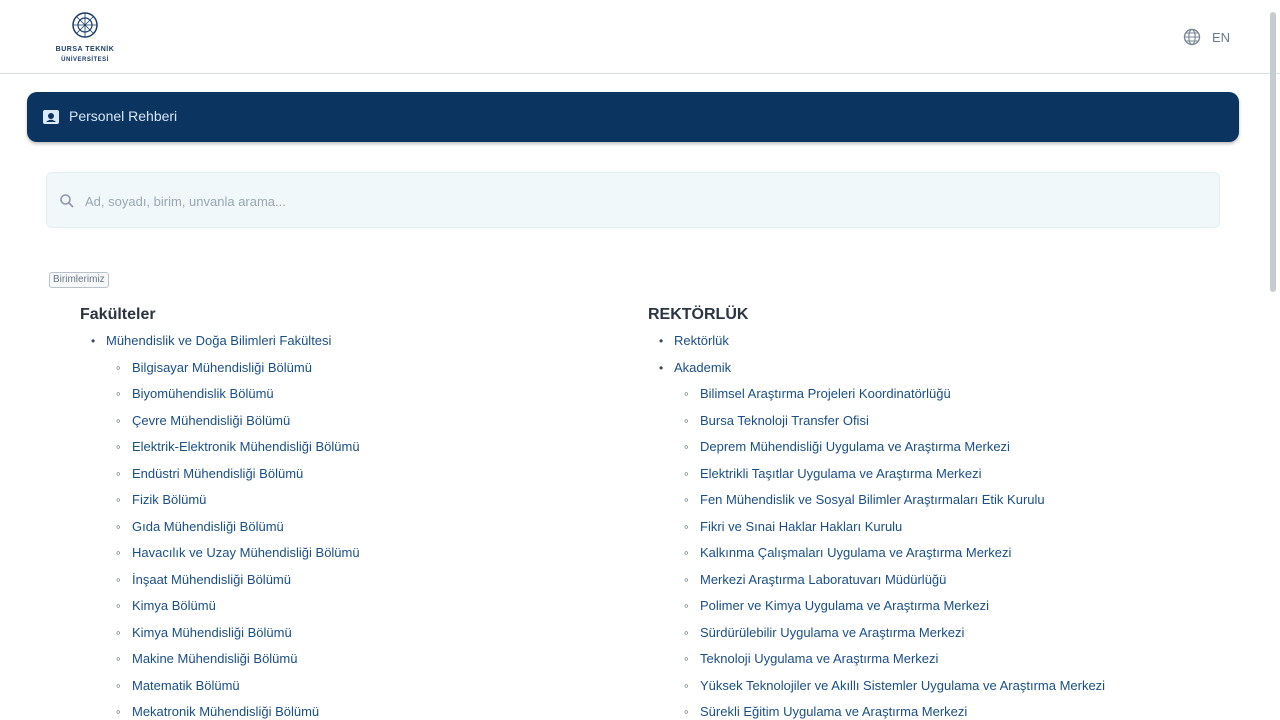 Image resolution: width=1280 pixels, height=720 pixels. What do you see at coordinates (51, 117) in the screenshot?
I see `contacts-icon` at bounding box center [51, 117].